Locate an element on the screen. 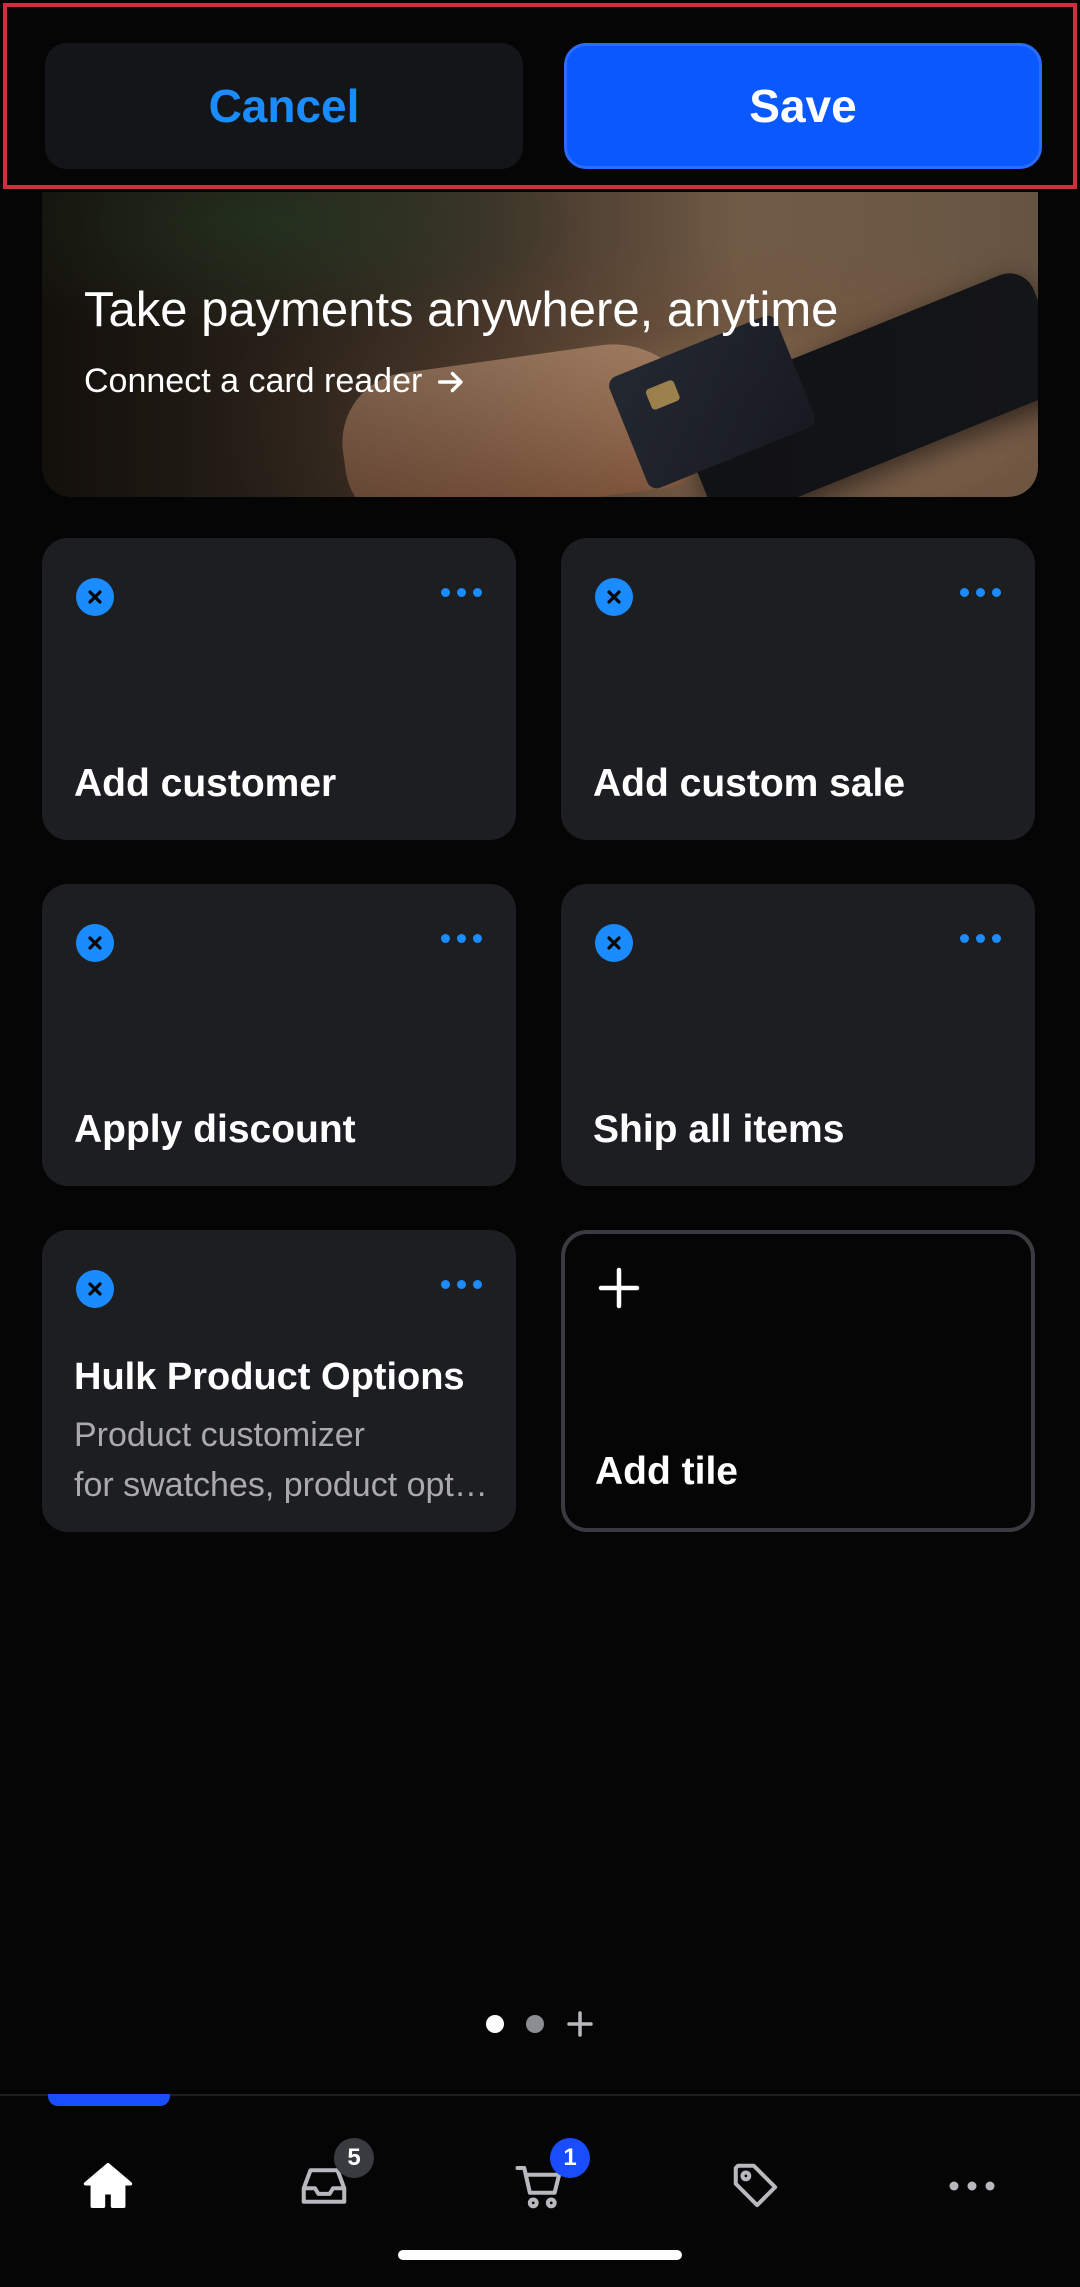 Image resolution: width=1080 pixels, height=2287 pixels. plus-icon is located at coordinates (619, 1288).